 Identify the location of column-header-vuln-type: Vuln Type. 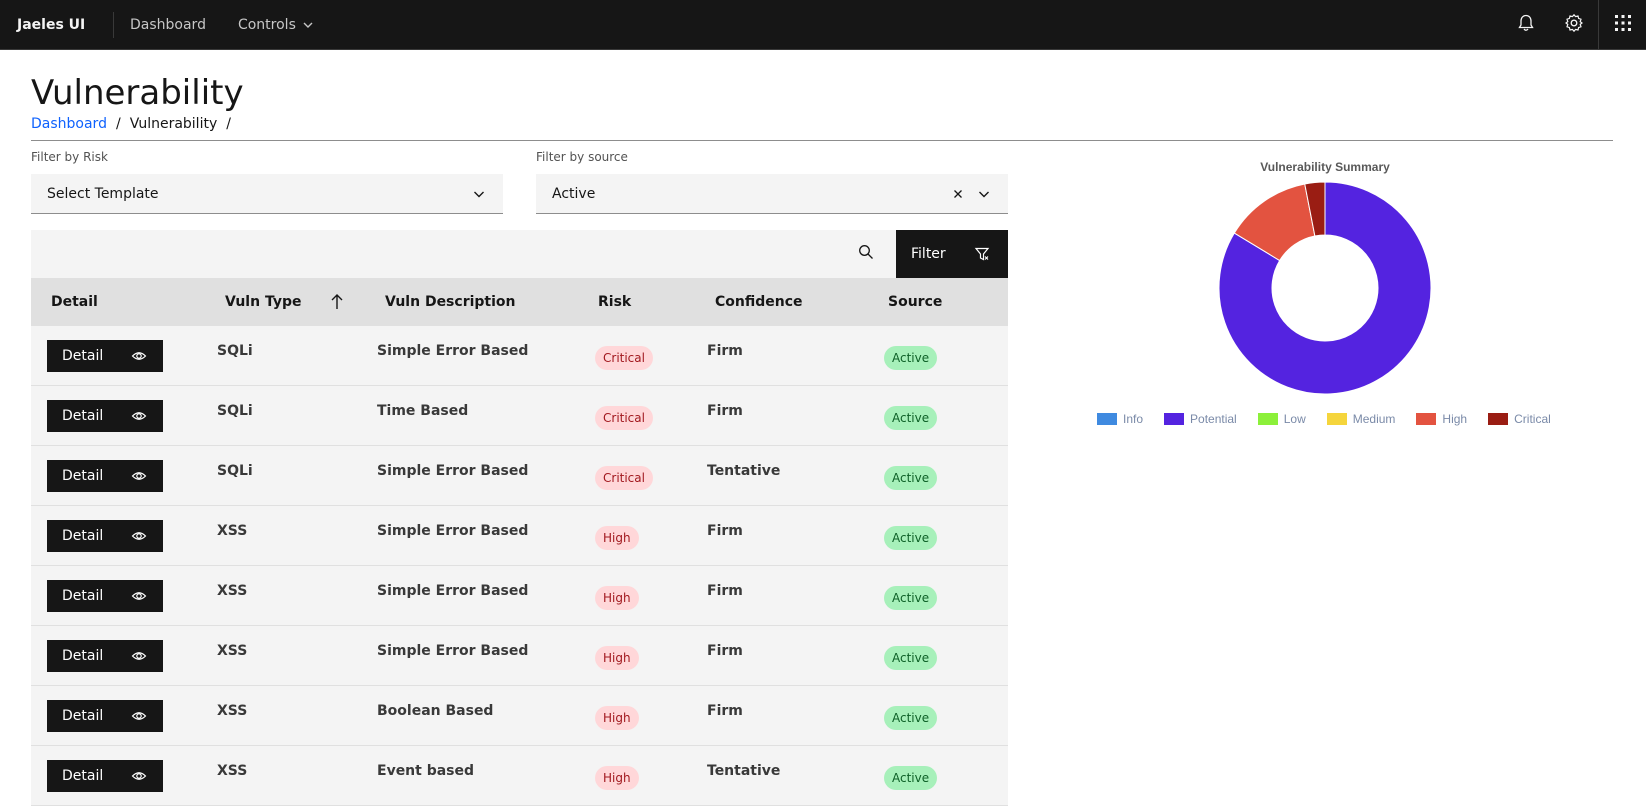
(284, 302).